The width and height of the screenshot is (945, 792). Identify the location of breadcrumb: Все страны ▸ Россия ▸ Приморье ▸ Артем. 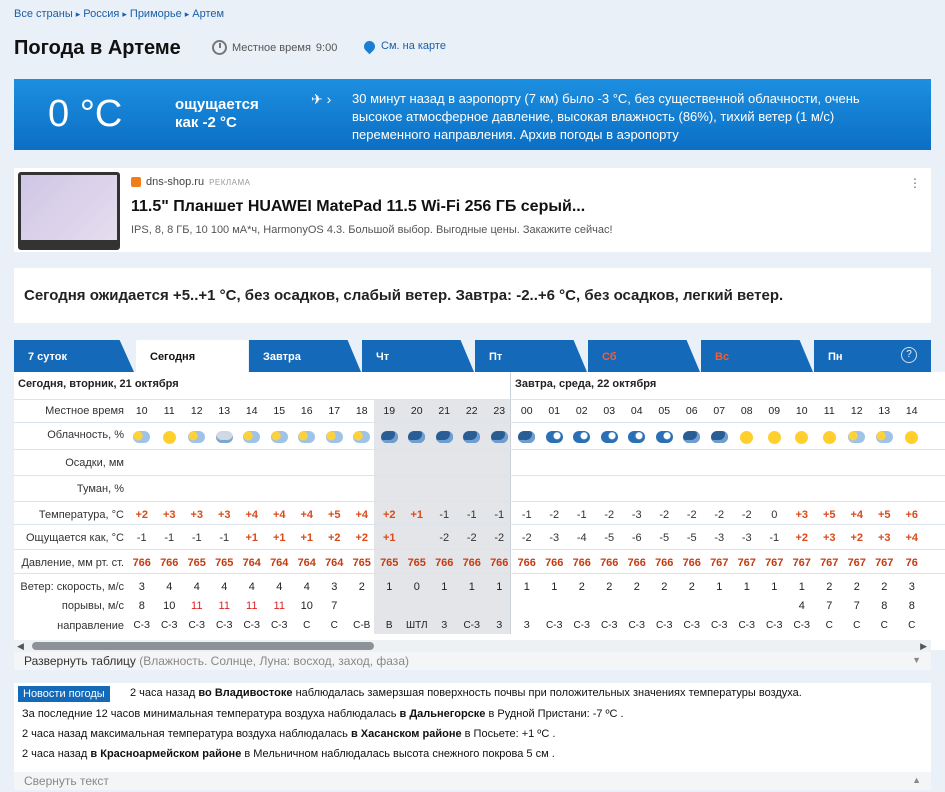
(119, 14).